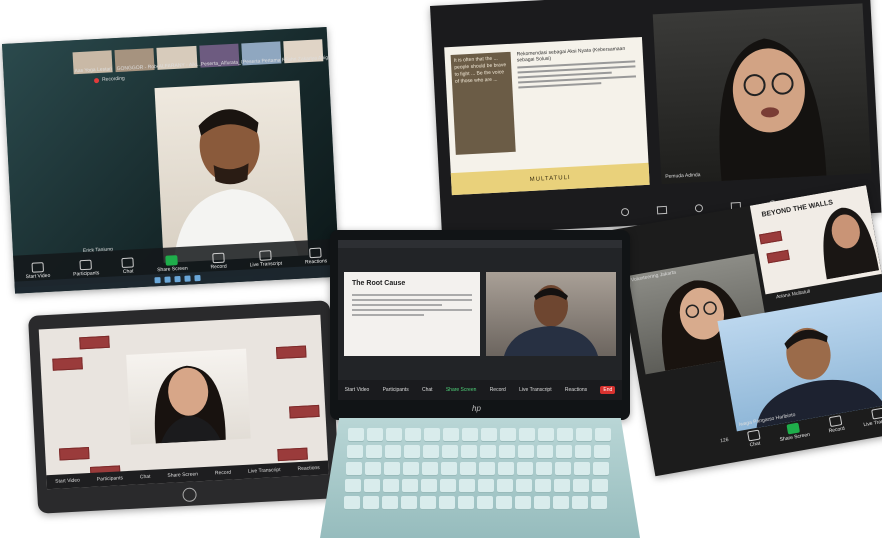  Describe the element at coordinates (177, 279) in the screenshot. I see `browser-icon` at that location.